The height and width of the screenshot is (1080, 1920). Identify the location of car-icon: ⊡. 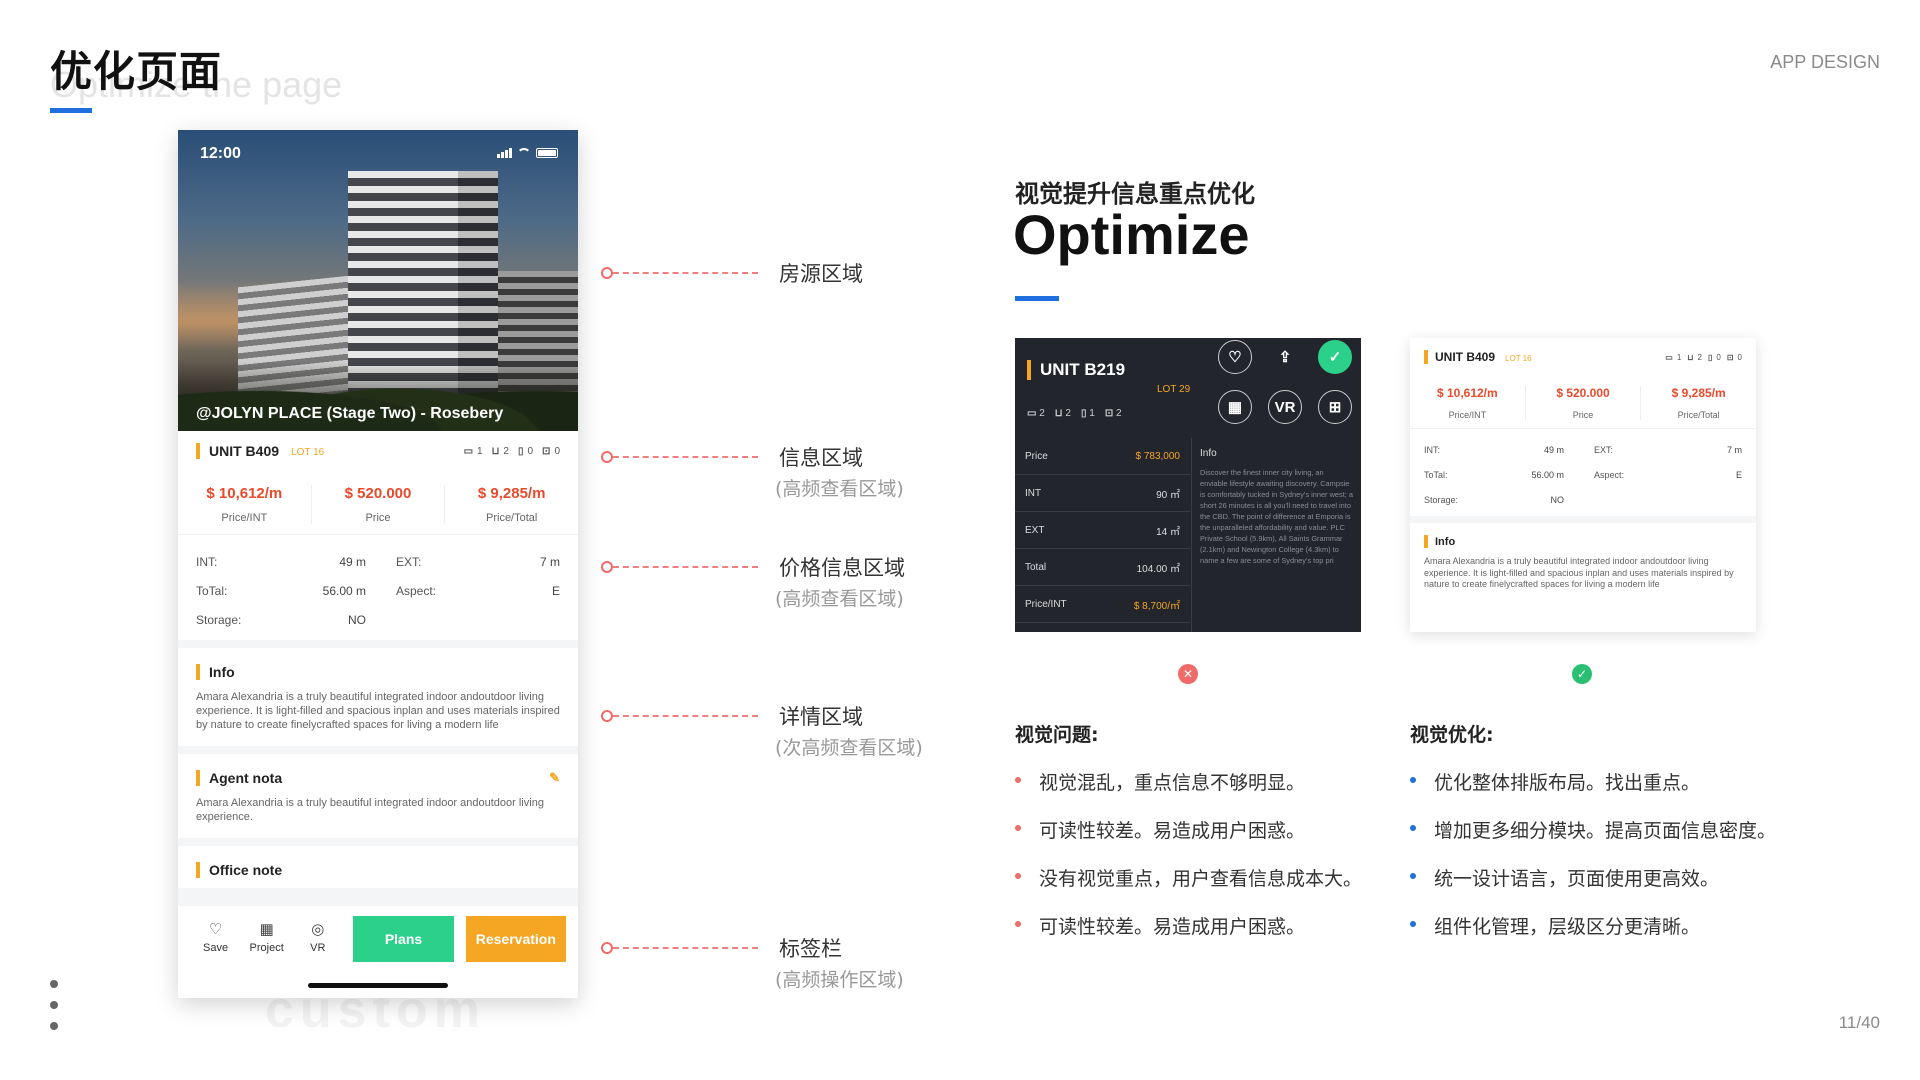
(546, 451).